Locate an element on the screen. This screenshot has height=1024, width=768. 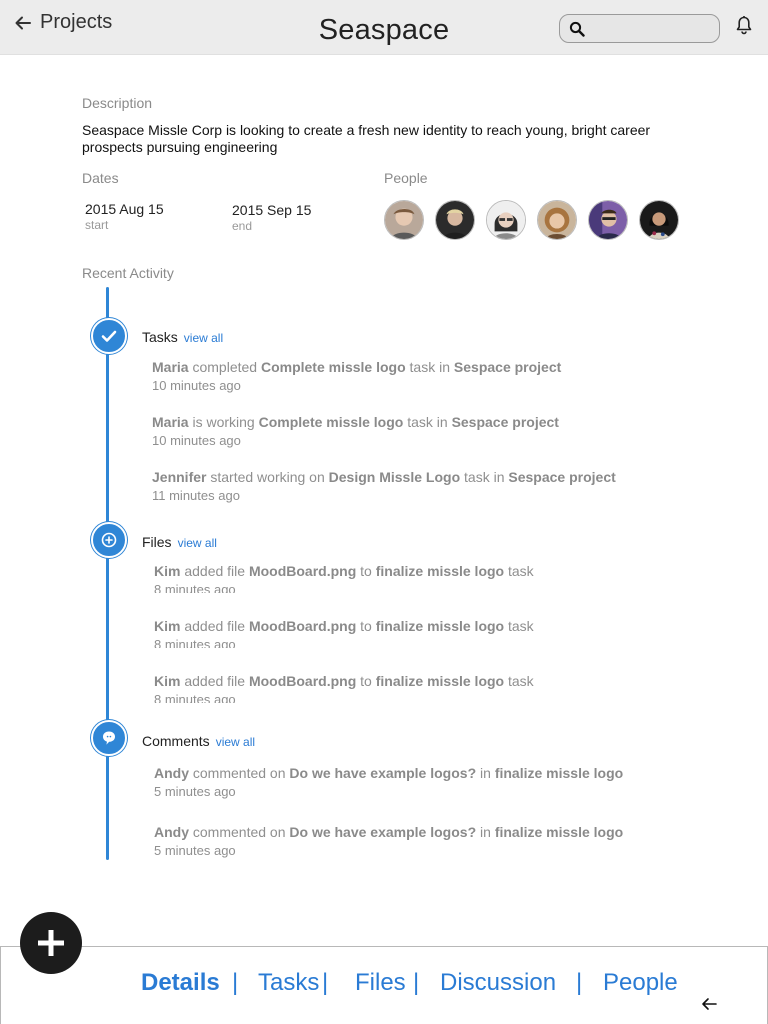
files-view-all-link: view all is located at coordinates (197, 543).